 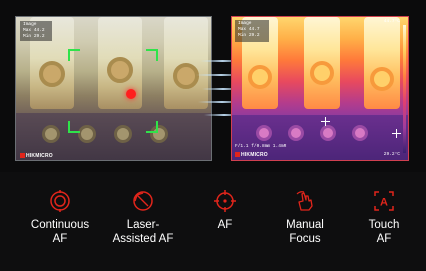 I want to click on feature-label-line2: Focus, so click(x=305, y=239).